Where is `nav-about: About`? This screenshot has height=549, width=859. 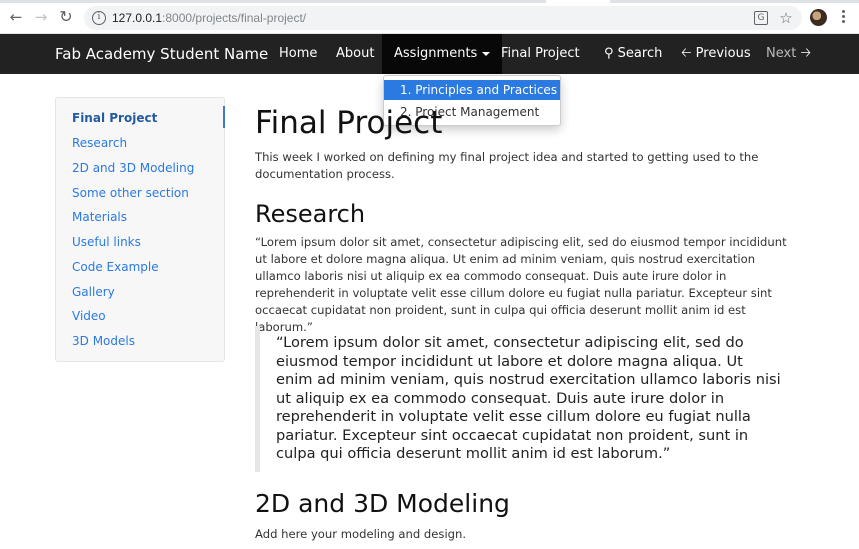
nav-about: About is located at coordinates (355, 54).